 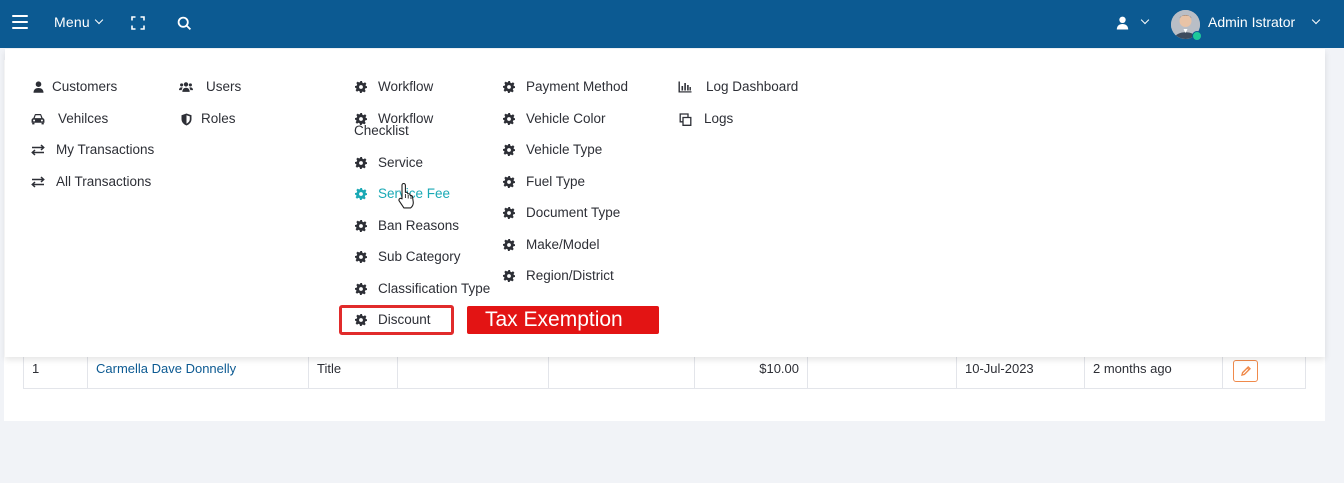 What do you see at coordinates (74, 87) in the screenshot?
I see `menu-item-customers: Customers` at bounding box center [74, 87].